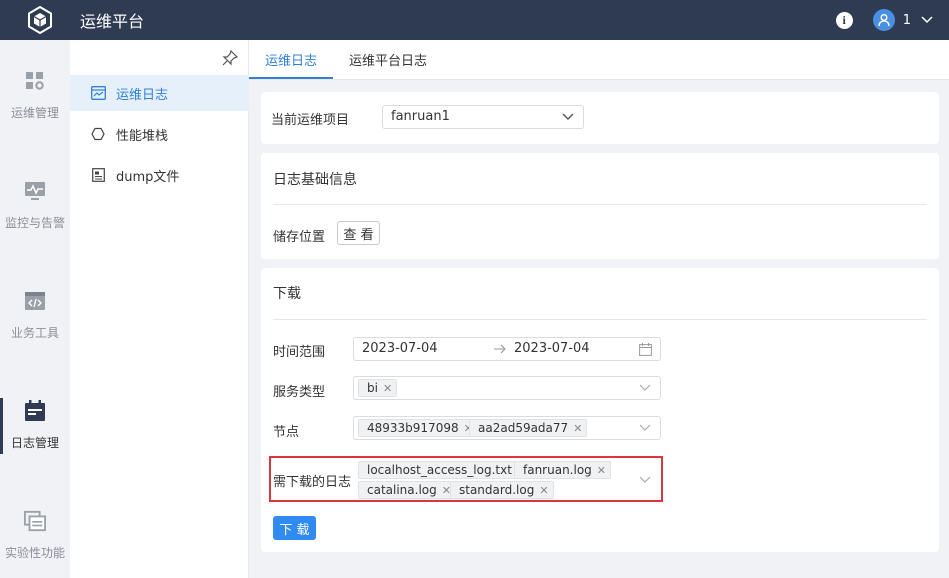 The image size is (949, 578). I want to click on grid-gear-icon, so click(35, 81).